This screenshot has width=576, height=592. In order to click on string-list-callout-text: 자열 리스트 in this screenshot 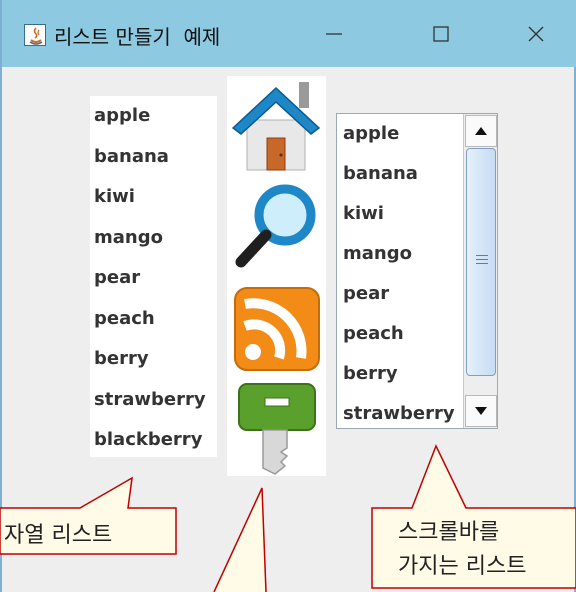, I will do `click(58, 535)`.